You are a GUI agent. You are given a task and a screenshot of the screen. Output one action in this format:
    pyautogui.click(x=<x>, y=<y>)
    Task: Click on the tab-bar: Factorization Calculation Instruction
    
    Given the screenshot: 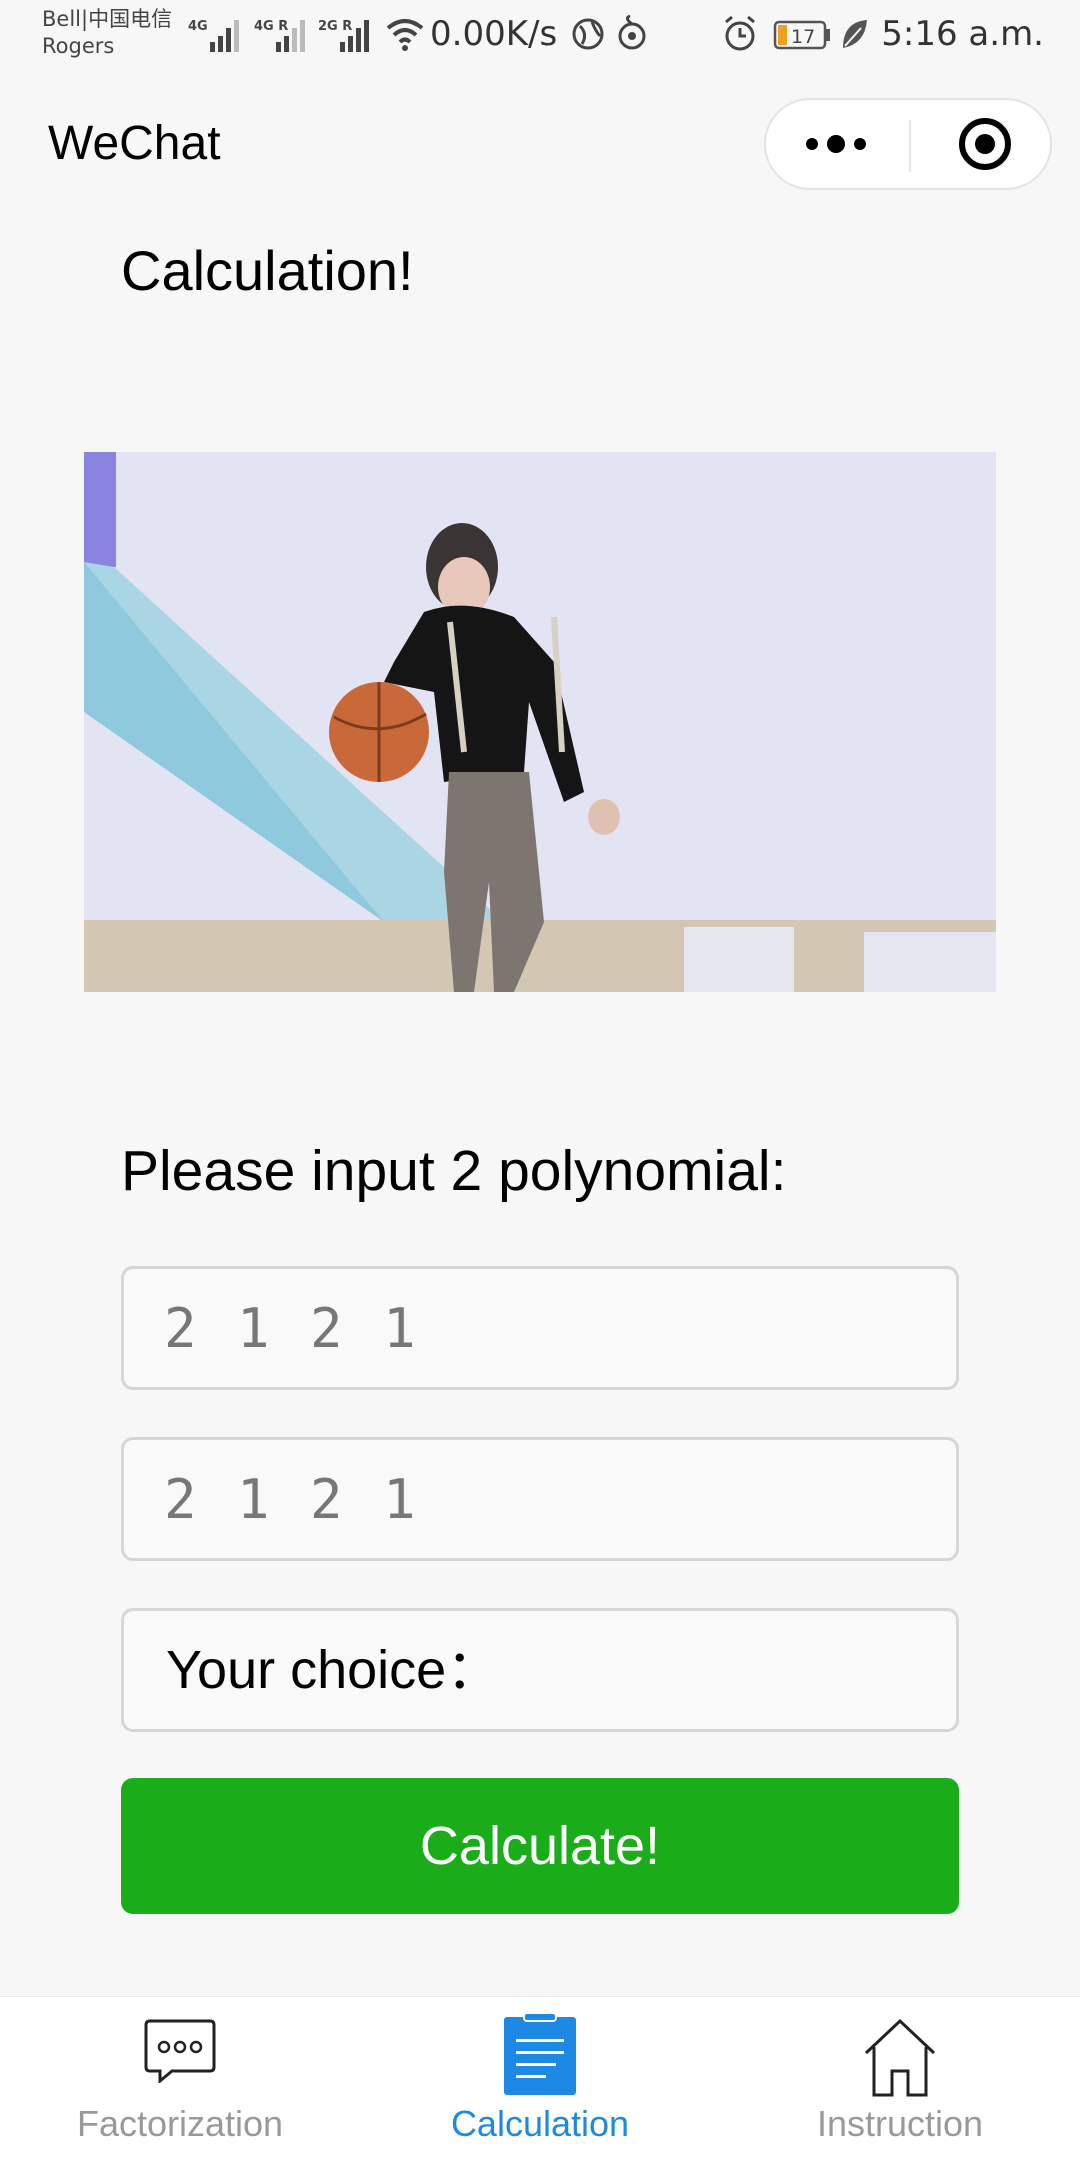 What is the action you would take?
    pyautogui.click(x=540, y=2078)
    